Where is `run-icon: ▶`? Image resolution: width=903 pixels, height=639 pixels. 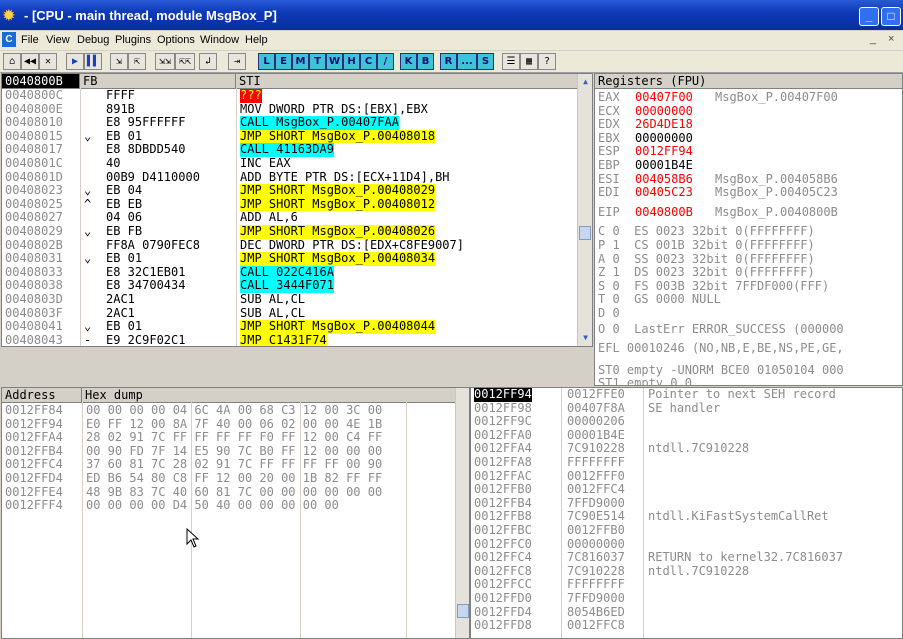
run-icon: ▶ is located at coordinates (75, 61).